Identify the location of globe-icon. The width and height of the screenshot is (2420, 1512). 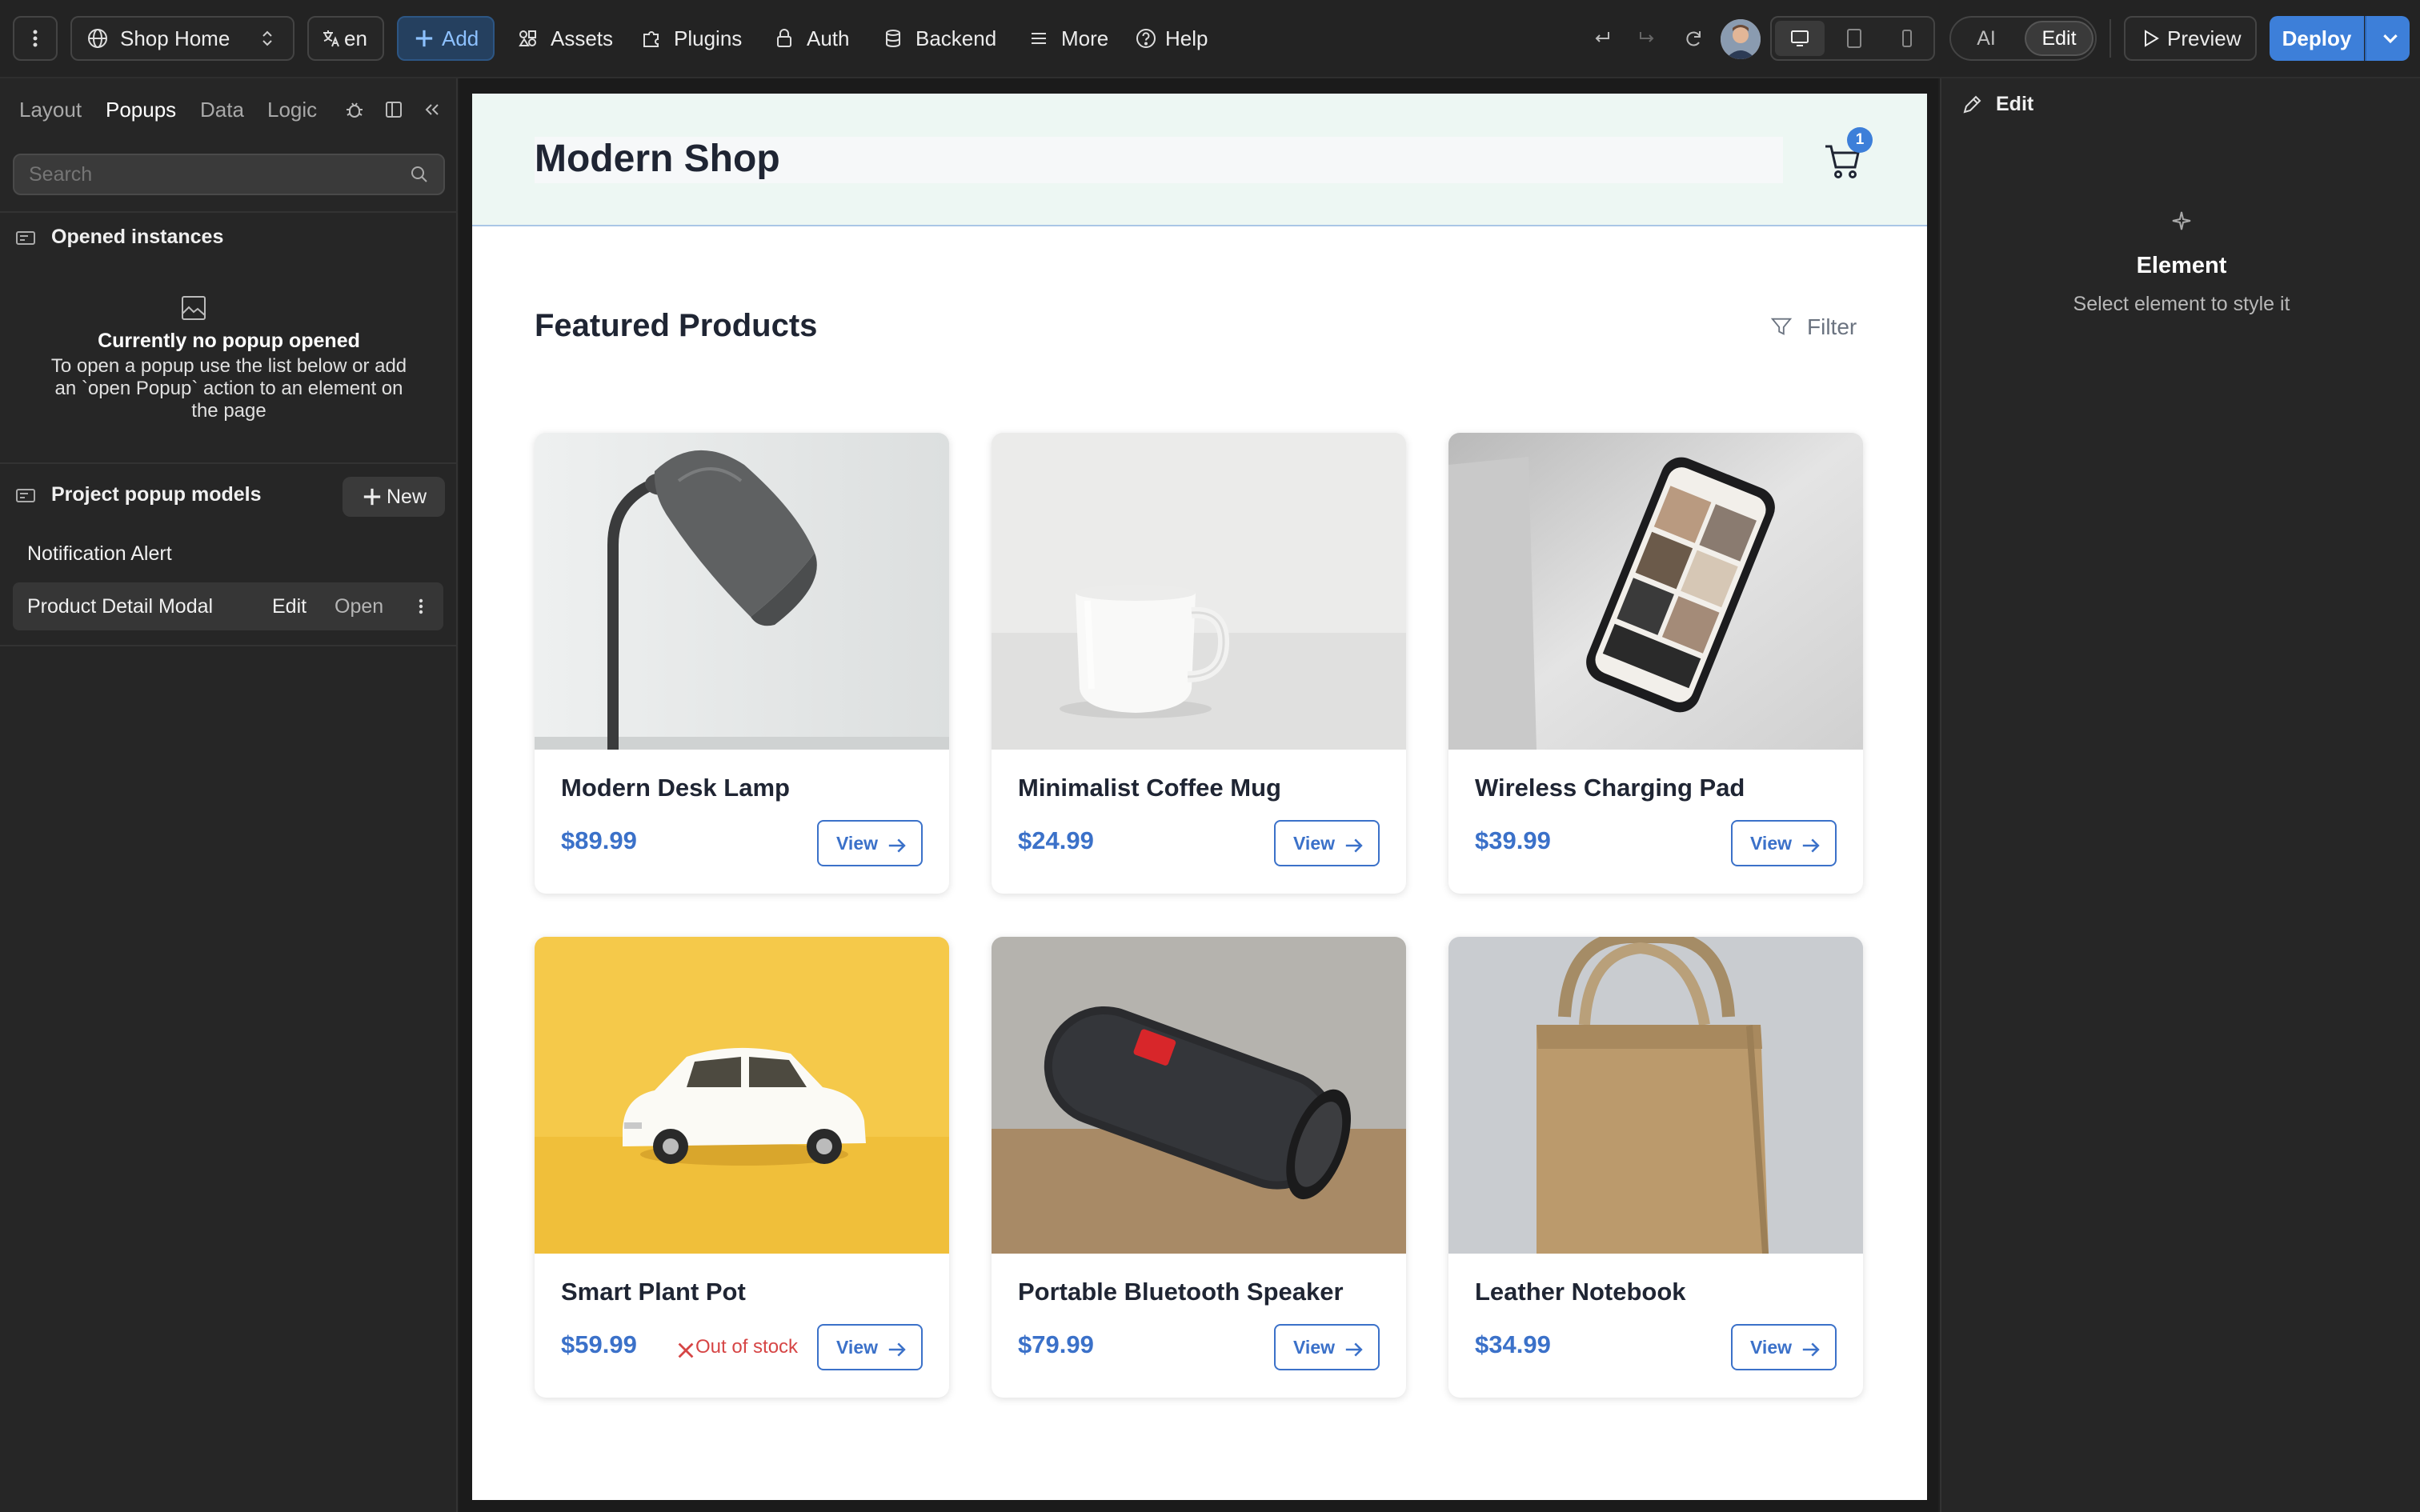
(97, 38).